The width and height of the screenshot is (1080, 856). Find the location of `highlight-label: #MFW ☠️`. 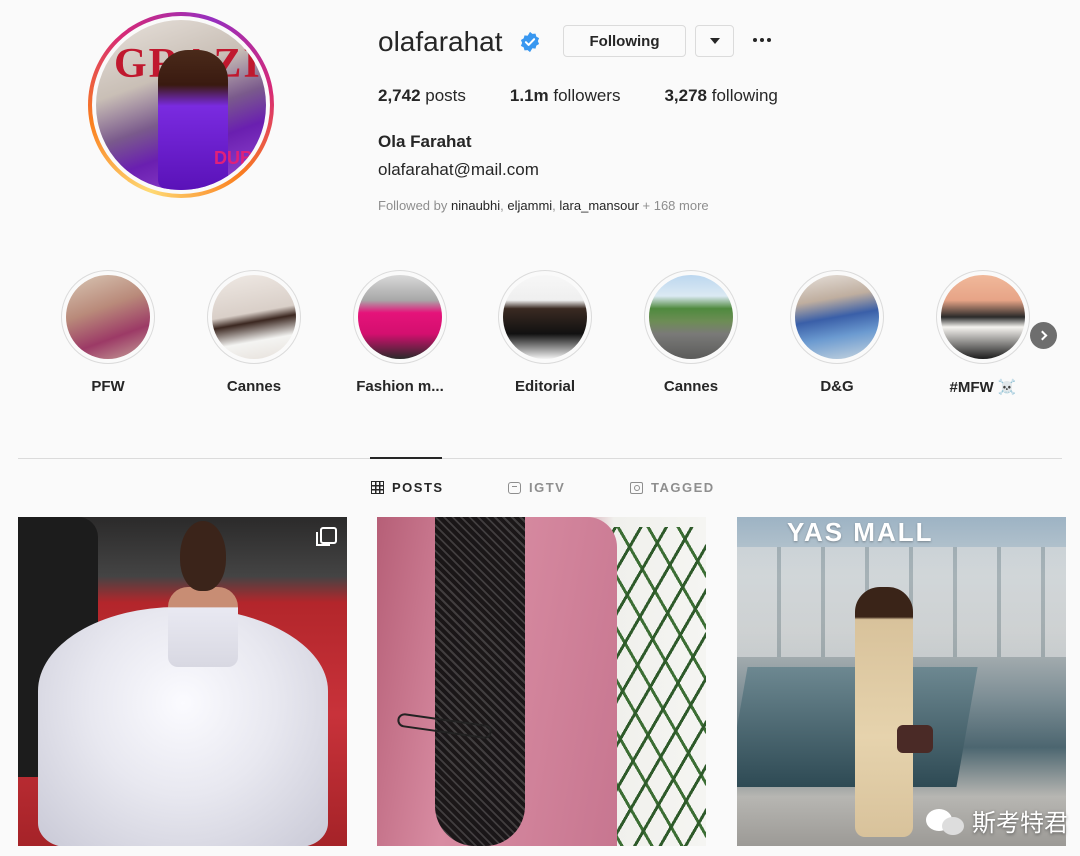

highlight-label: #MFW ☠️ is located at coordinates (983, 387).